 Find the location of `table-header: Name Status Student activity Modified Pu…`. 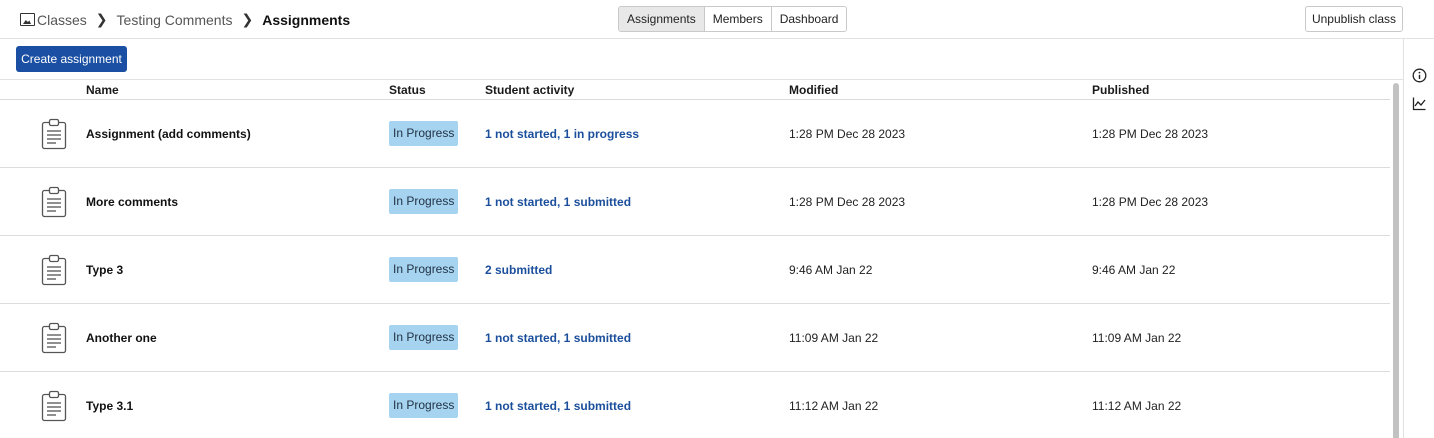

table-header: Name Status Student activity Modified Pu… is located at coordinates (695, 90).